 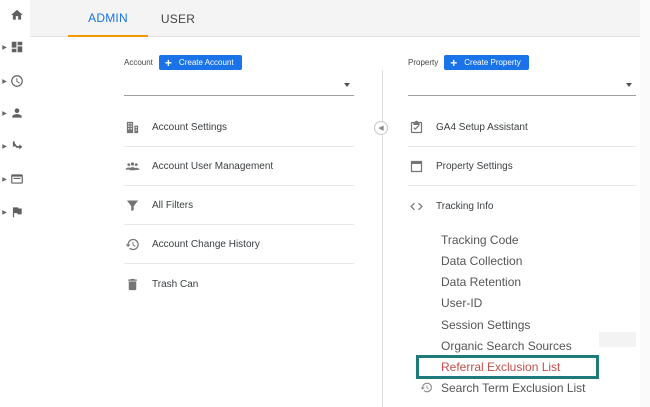 What do you see at coordinates (480, 240) in the screenshot?
I see `subitem-tracking-code: Tracking Code` at bounding box center [480, 240].